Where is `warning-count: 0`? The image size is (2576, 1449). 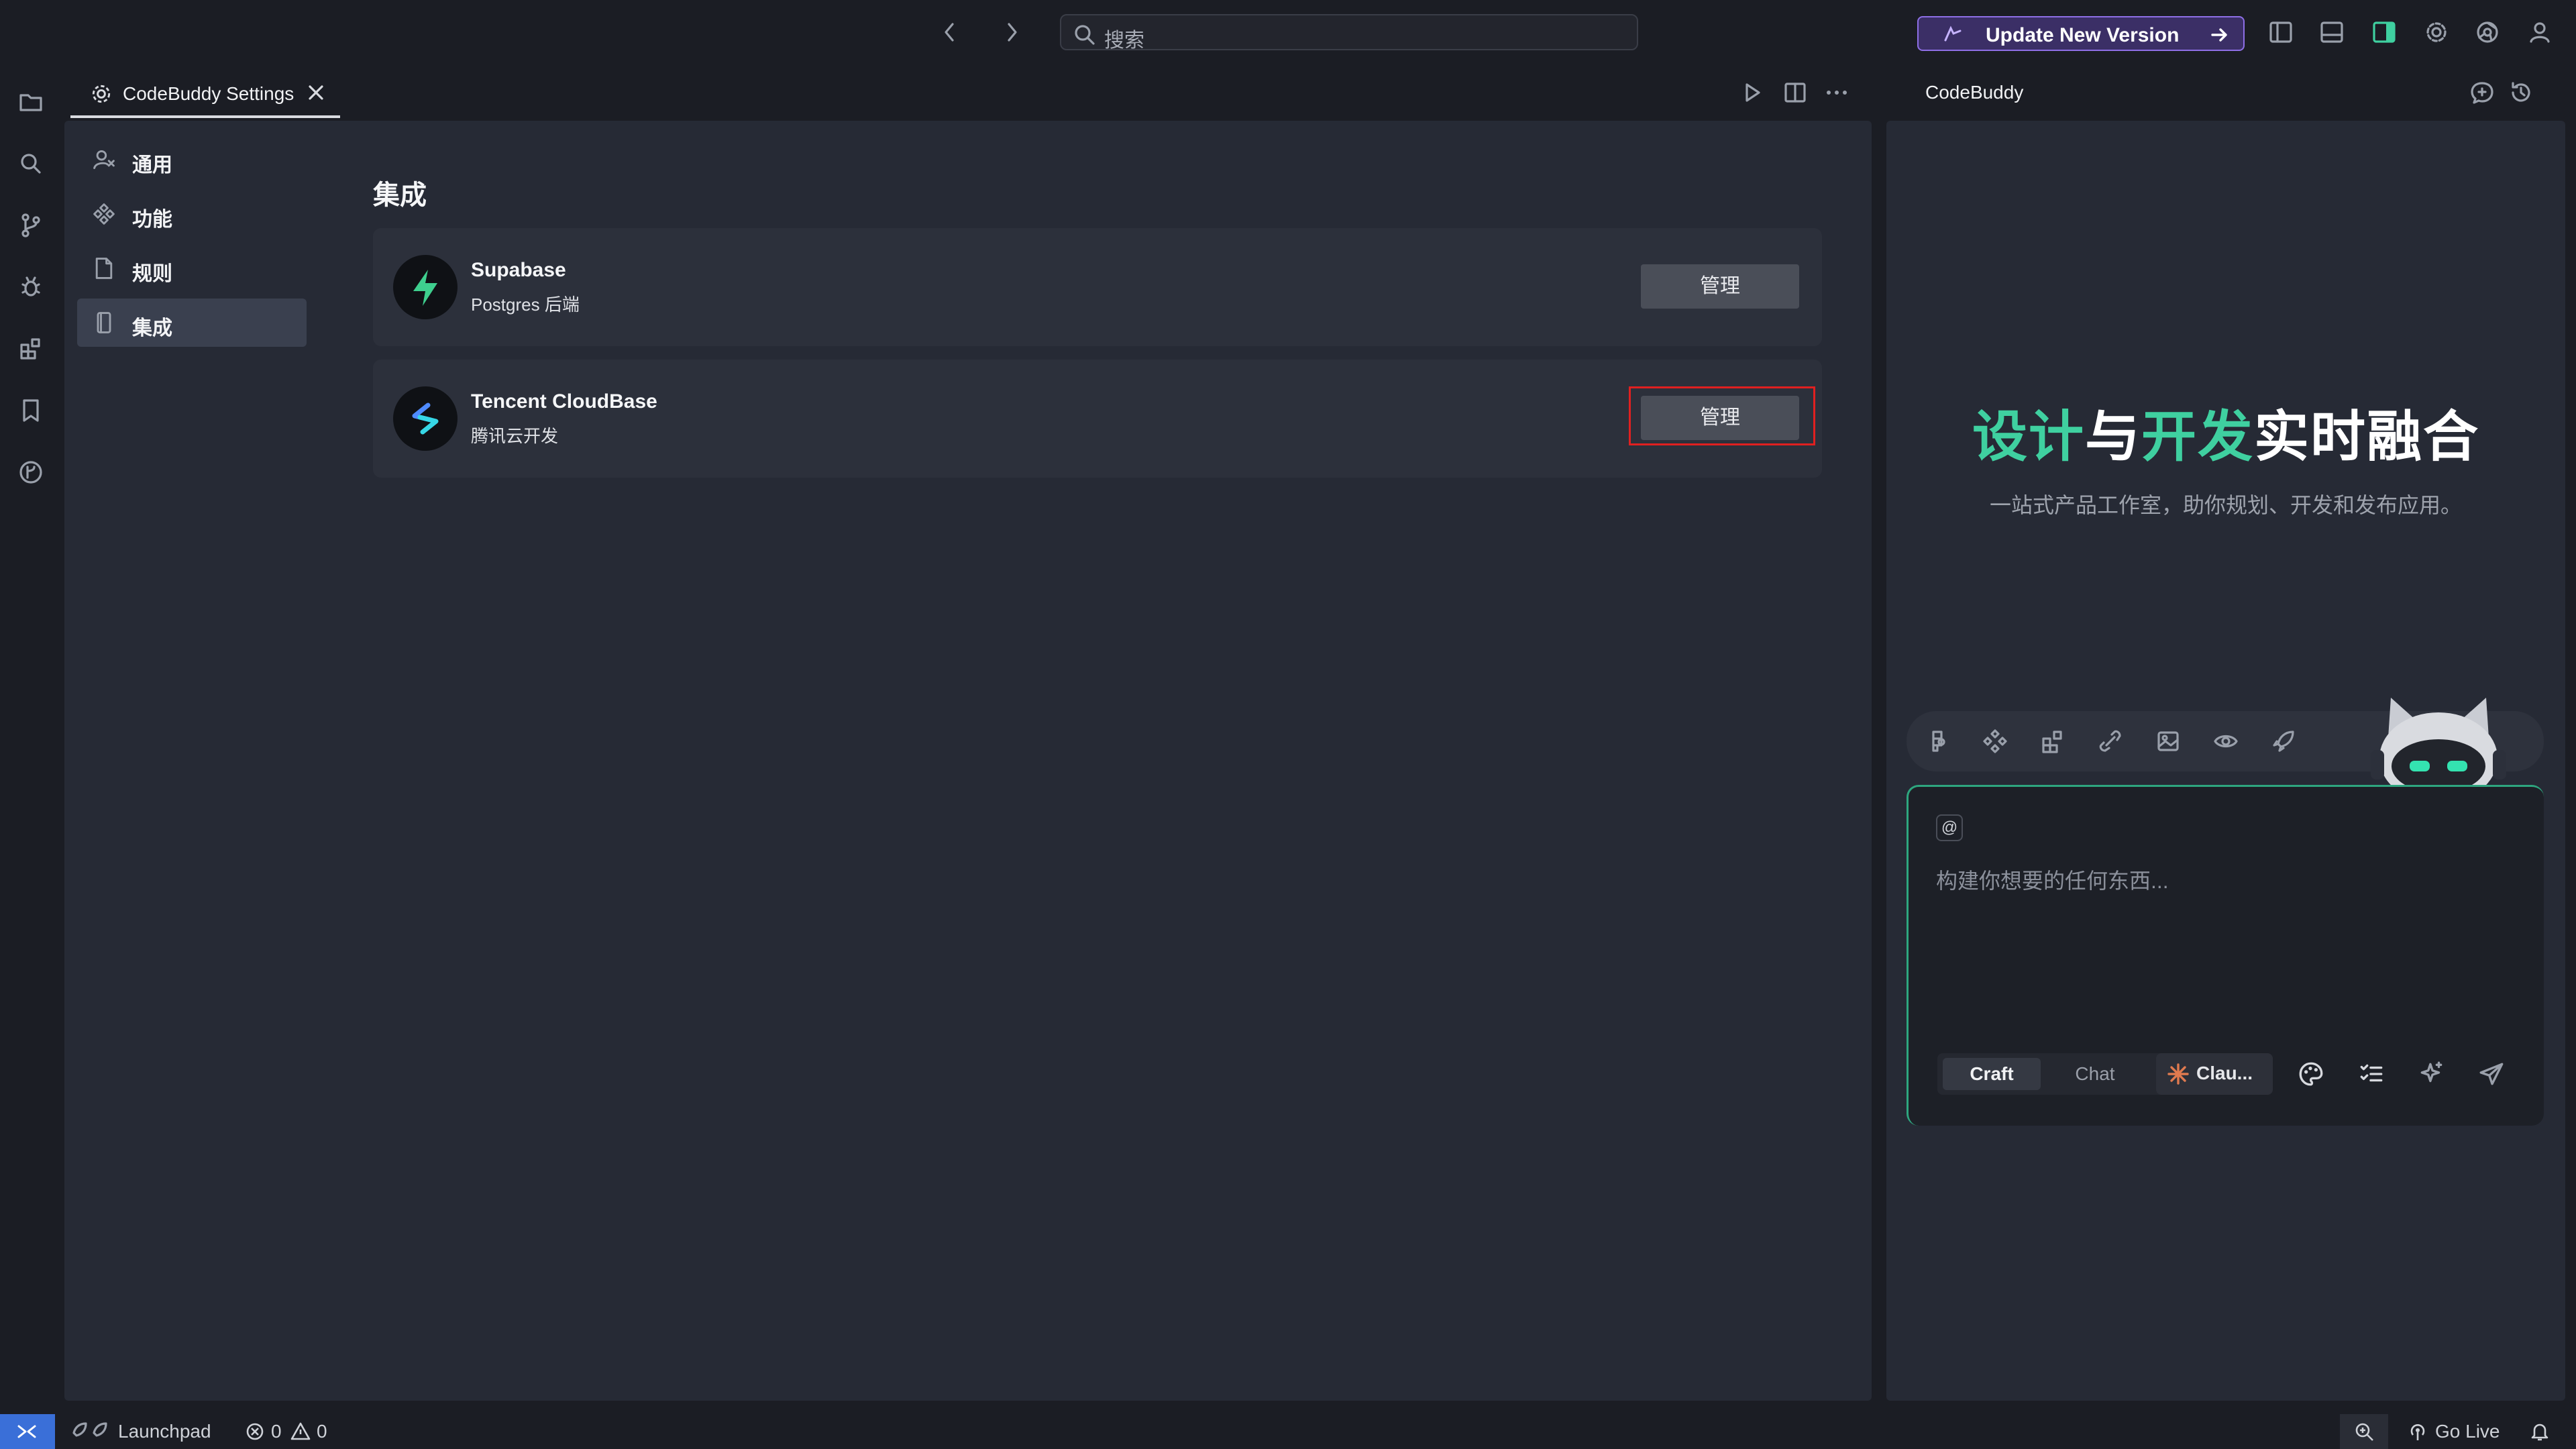 warning-count: 0 is located at coordinates (322, 1431).